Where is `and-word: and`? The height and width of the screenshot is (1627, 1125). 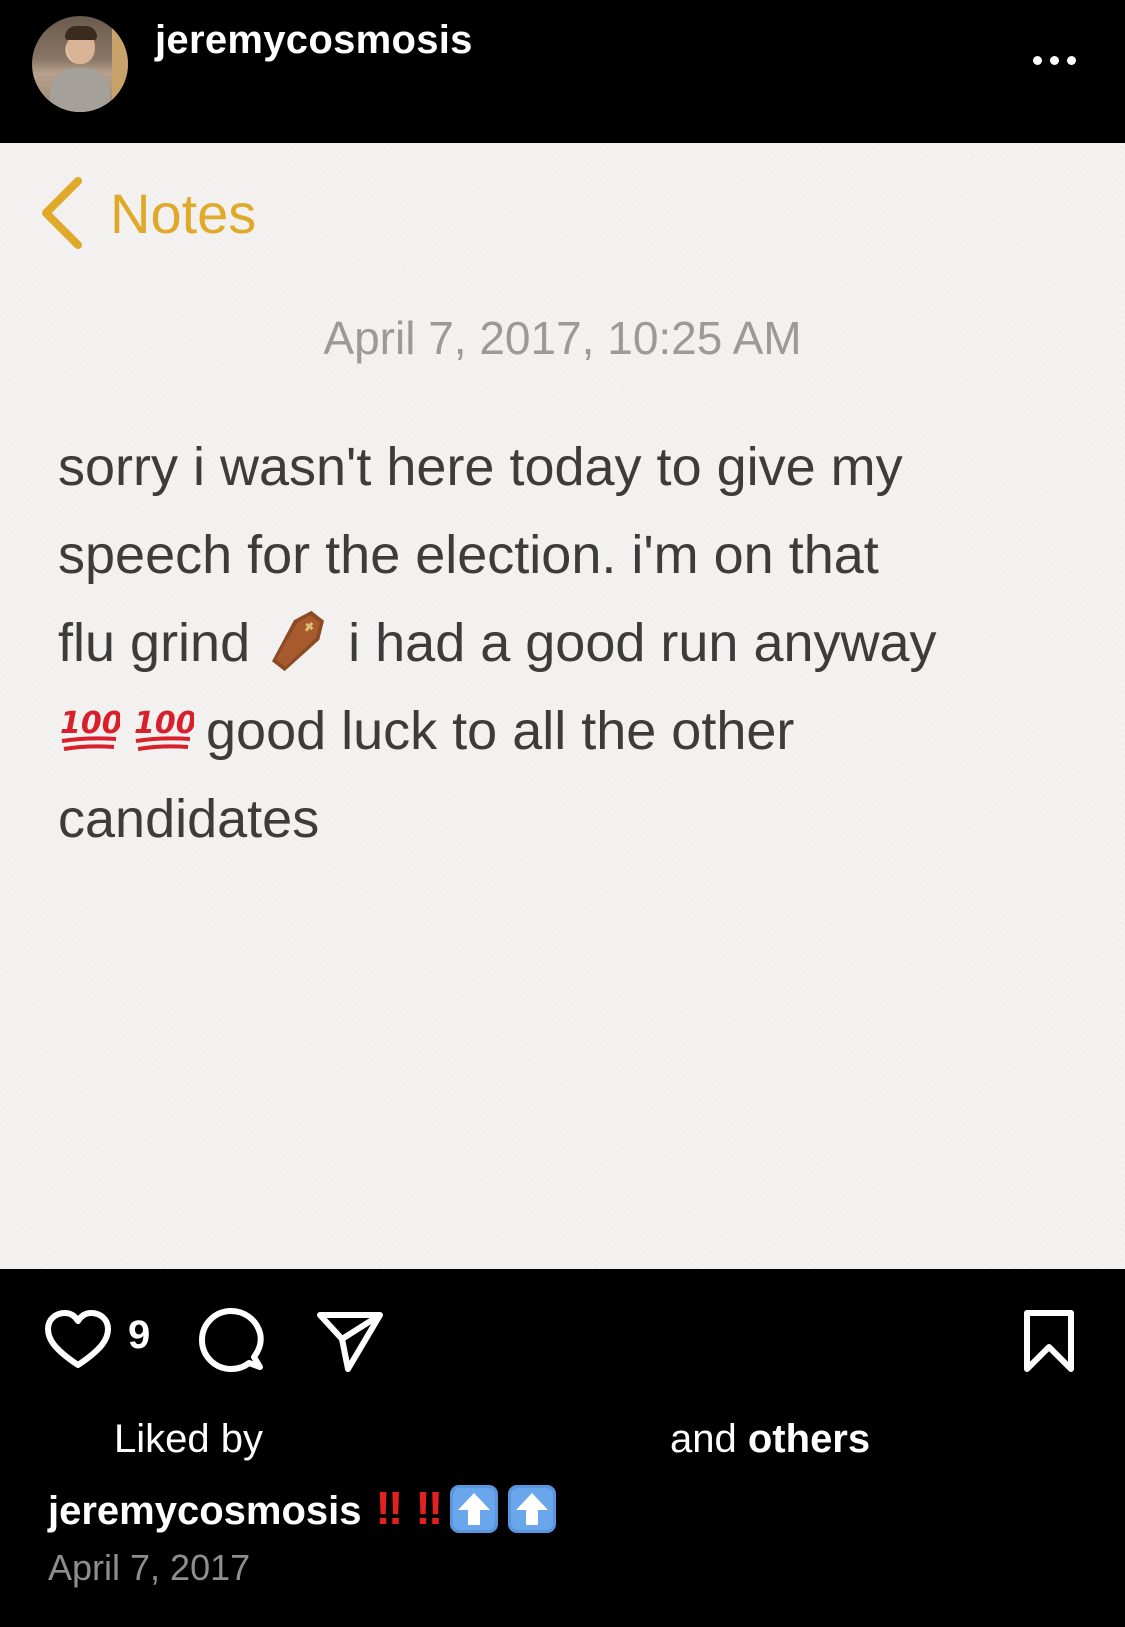
and-word: and is located at coordinates (703, 1439).